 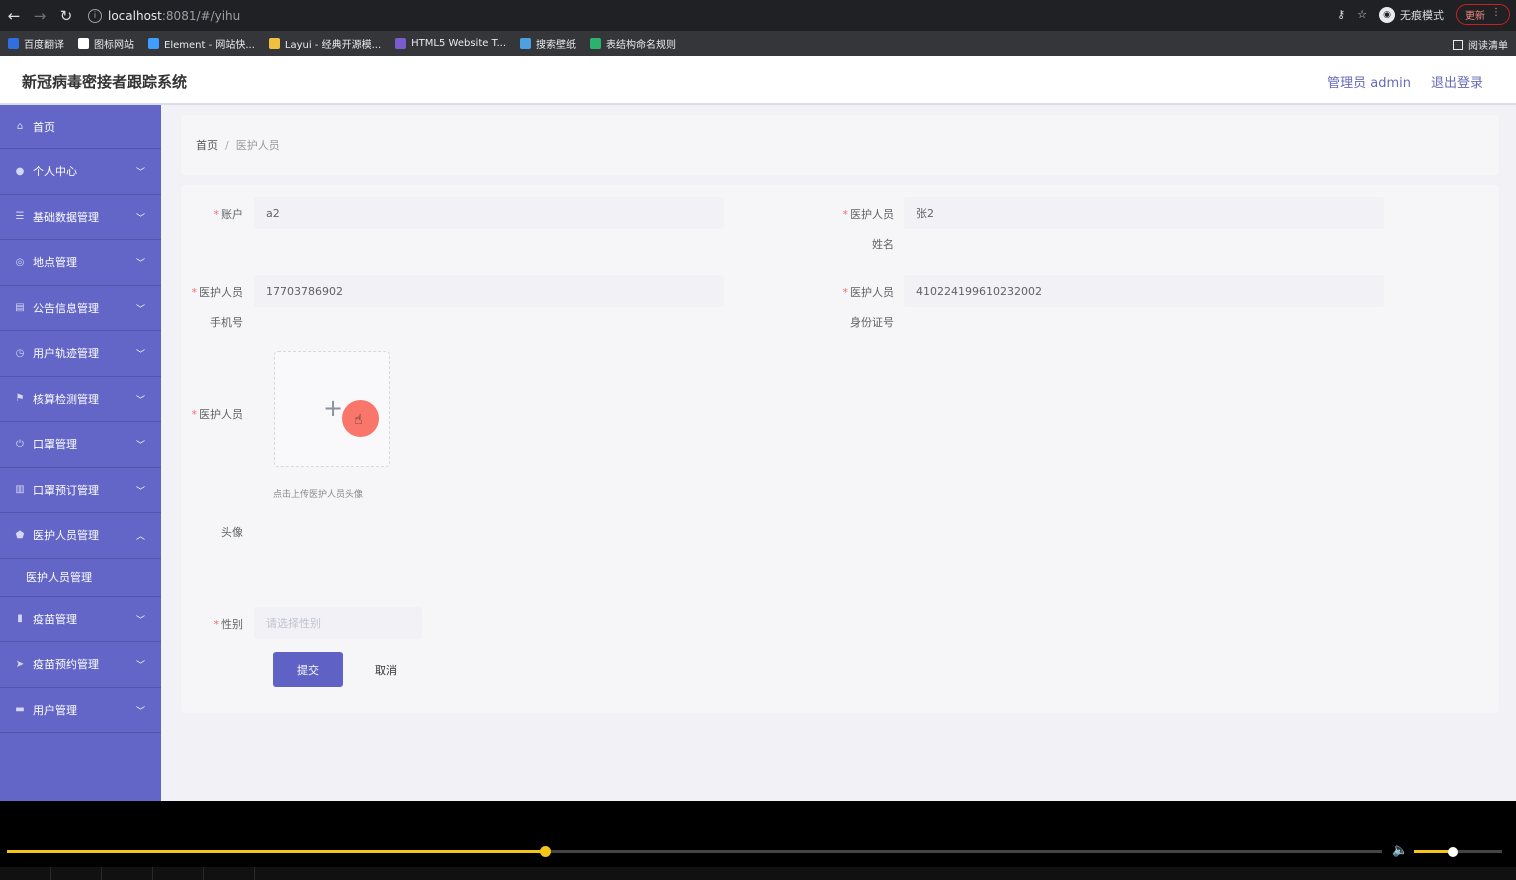 I want to click on sidebar-item: ⏻ 口罩管理 ﹀, so click(x=80, y=445).